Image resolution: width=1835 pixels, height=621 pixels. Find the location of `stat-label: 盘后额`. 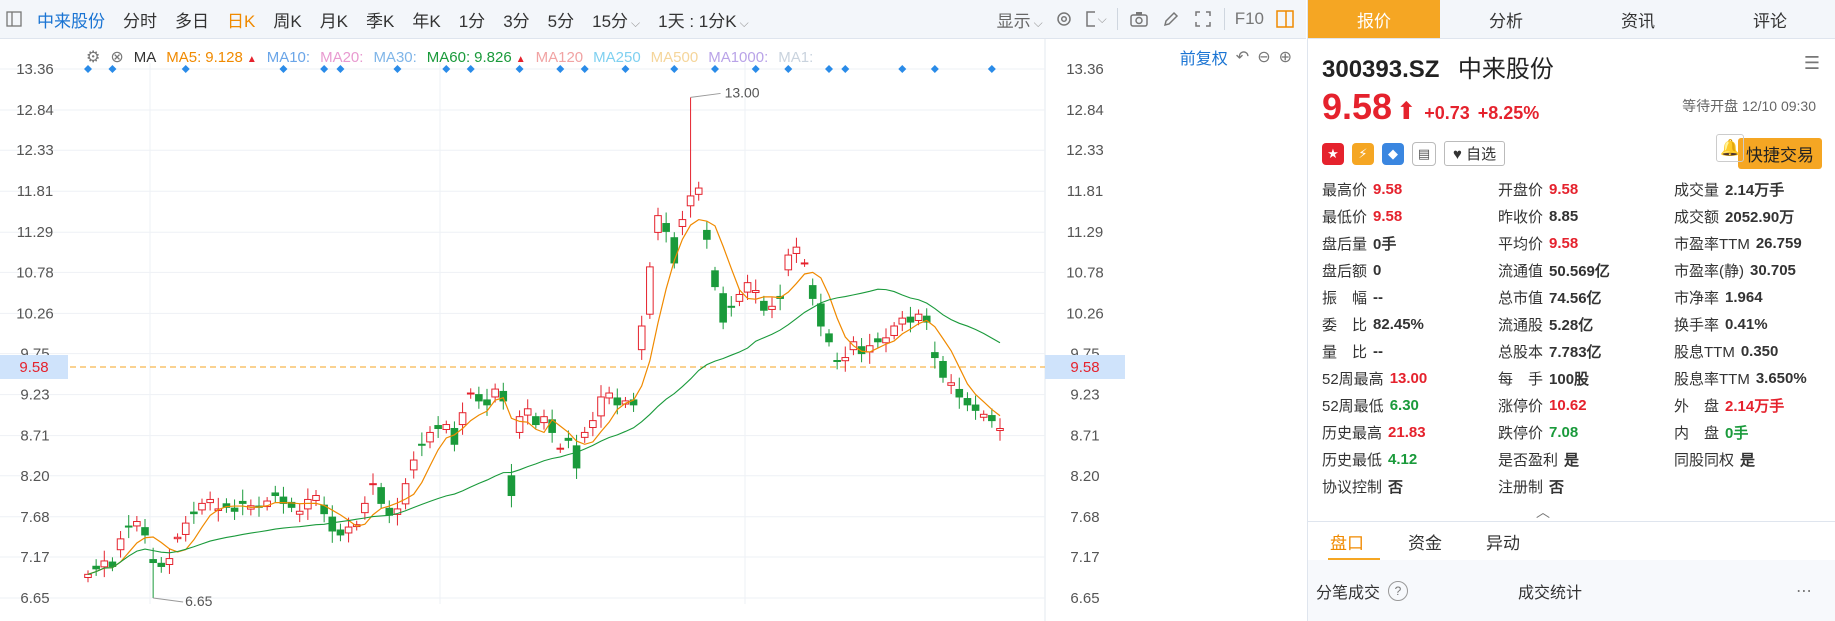

stat-label: 盘后额 is located at coordinates (1345, 271).